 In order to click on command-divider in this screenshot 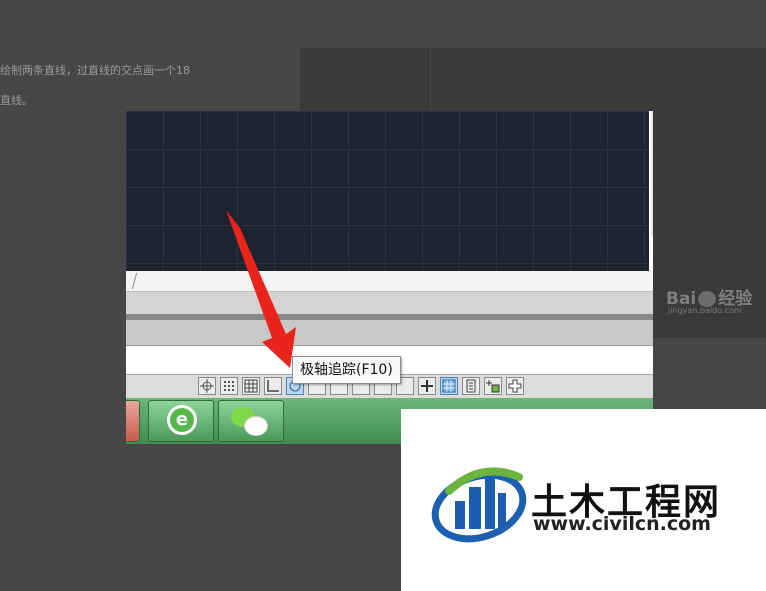, I will do `click(134, 281)`.